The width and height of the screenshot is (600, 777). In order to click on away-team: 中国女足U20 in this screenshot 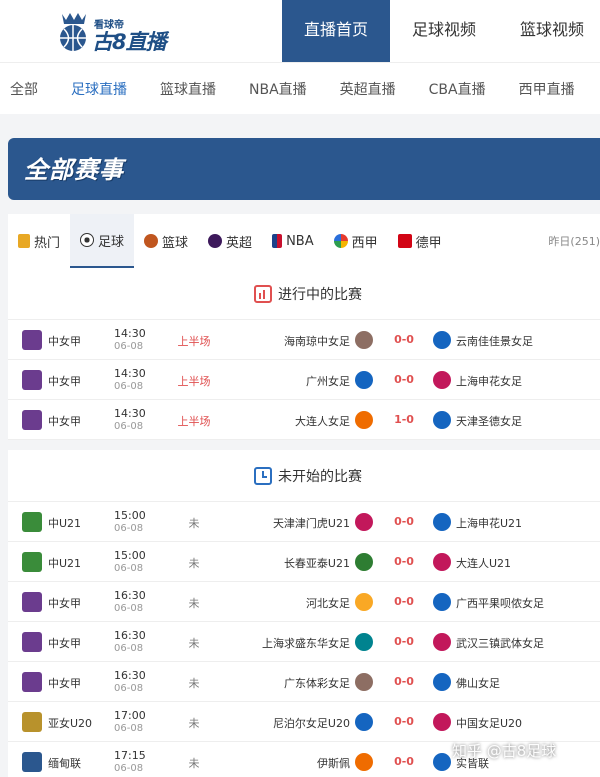, I will do `click(489, 723)`.